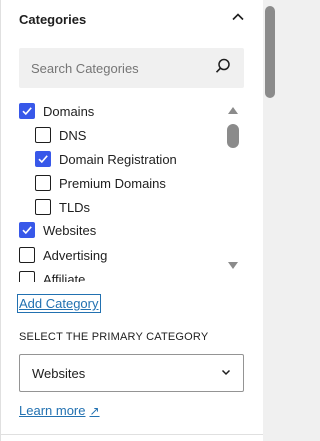 This screenshot has width=320, height=441. What do you see at coordinates (118, 159) in the screenshot?
I see `category-label: Domain Registration` at bounding box center [118, 159].